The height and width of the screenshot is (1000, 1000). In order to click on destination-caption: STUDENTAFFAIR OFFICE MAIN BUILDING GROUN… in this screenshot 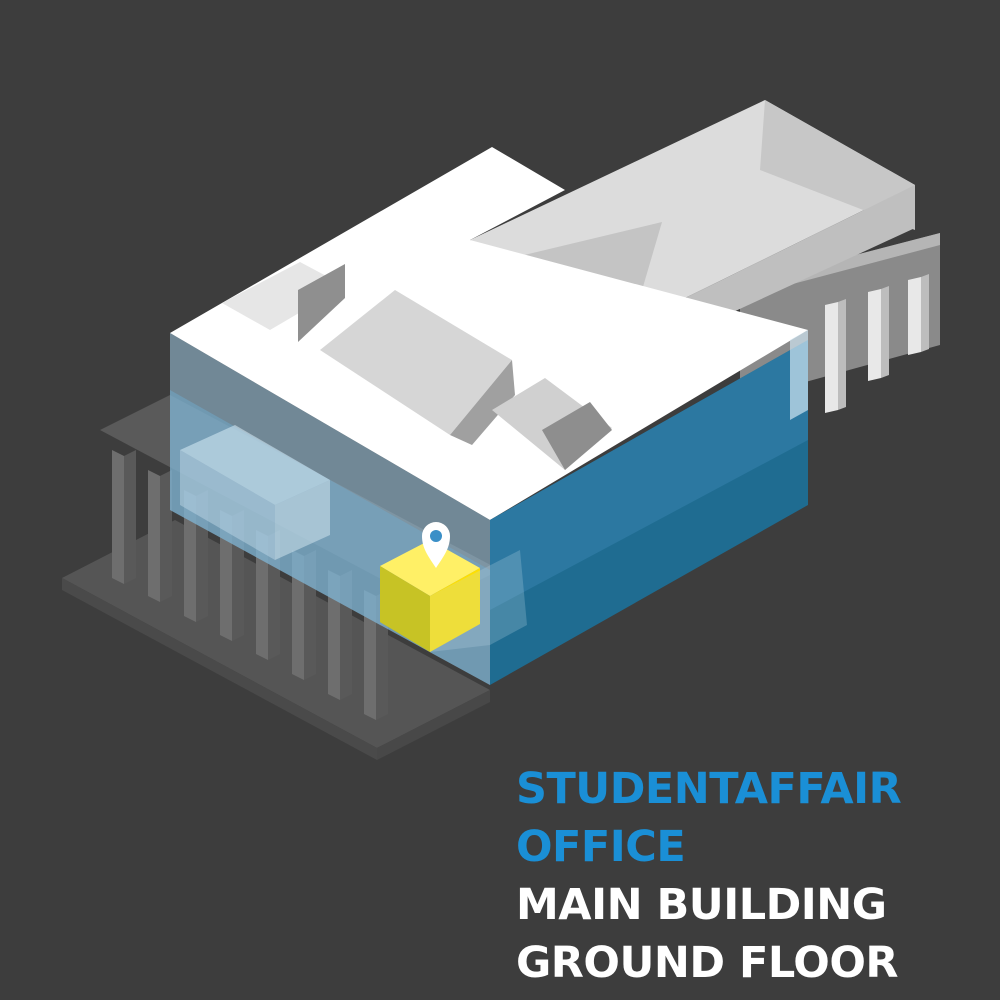, I will do `click(709, 876)`.